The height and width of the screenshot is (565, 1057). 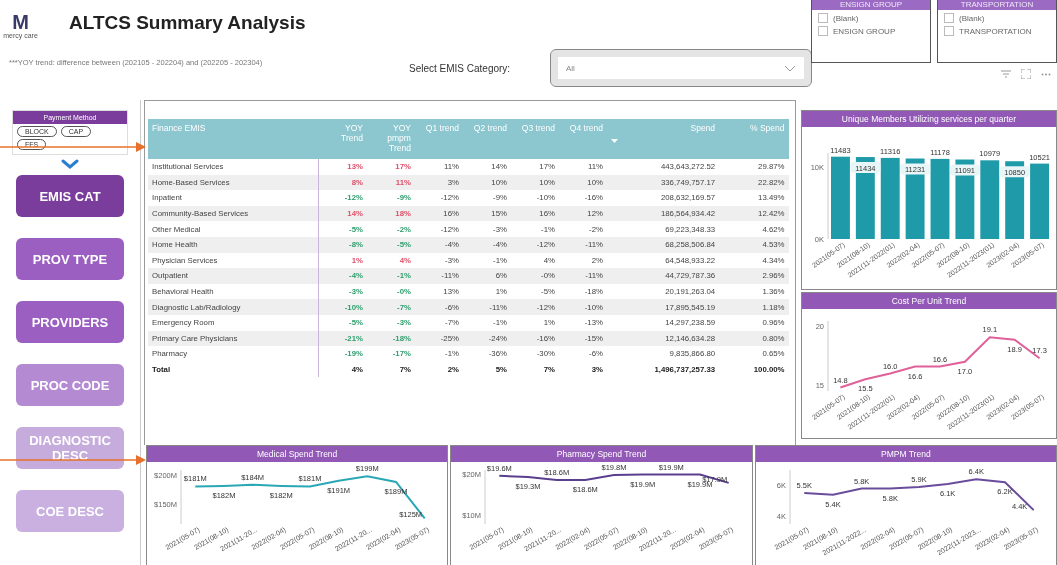 I want to click on nav-button: PROV TYPE, so click(x=70, y=259).